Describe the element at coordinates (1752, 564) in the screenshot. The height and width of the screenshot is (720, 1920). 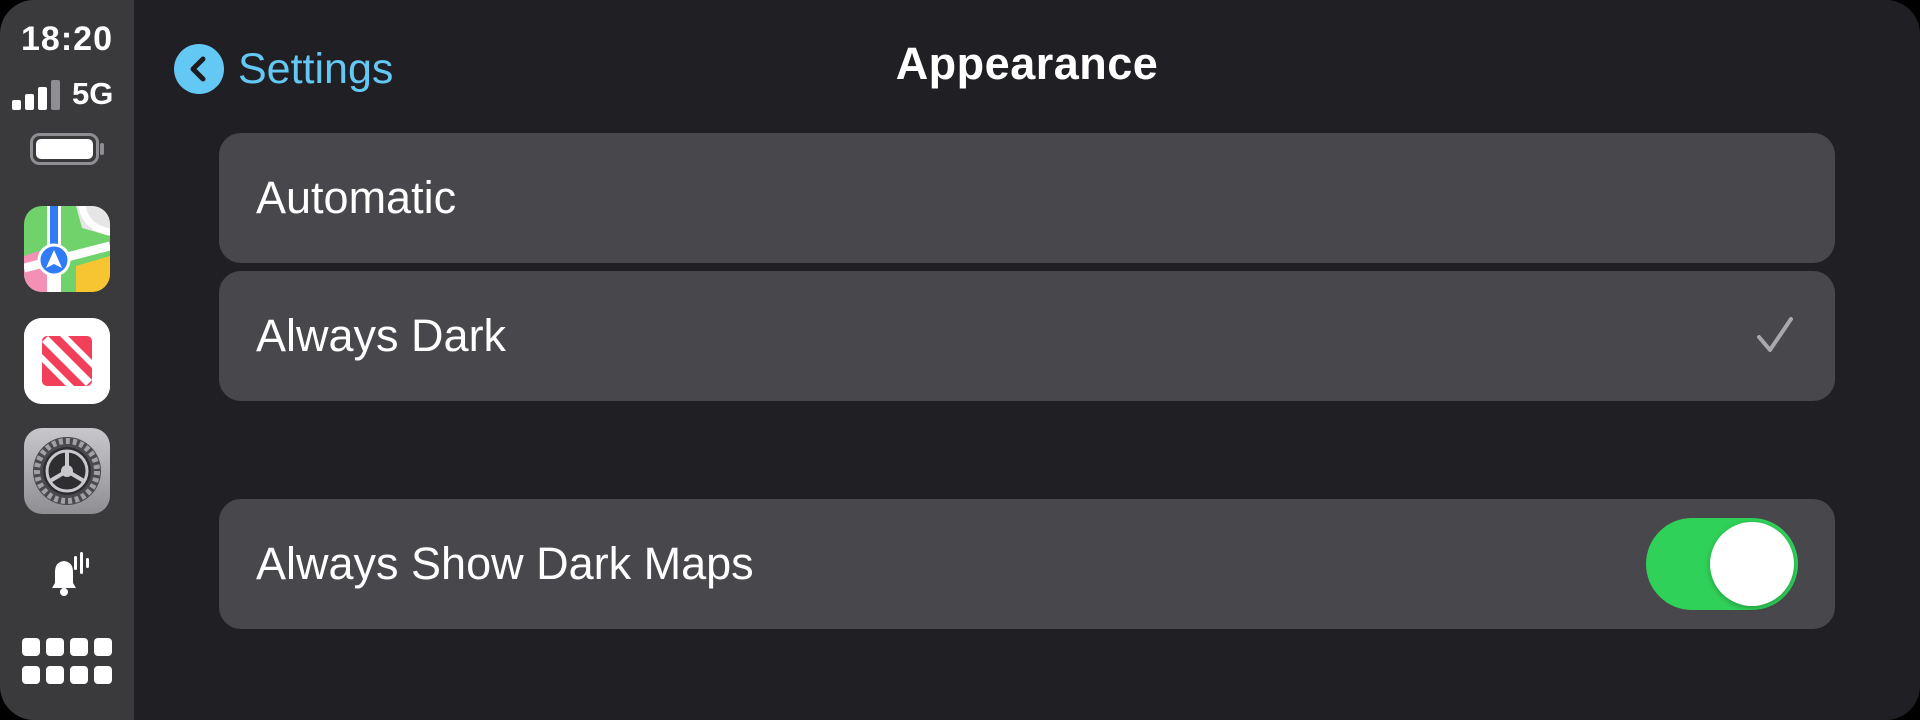
I see `toggle-knob` at that location.